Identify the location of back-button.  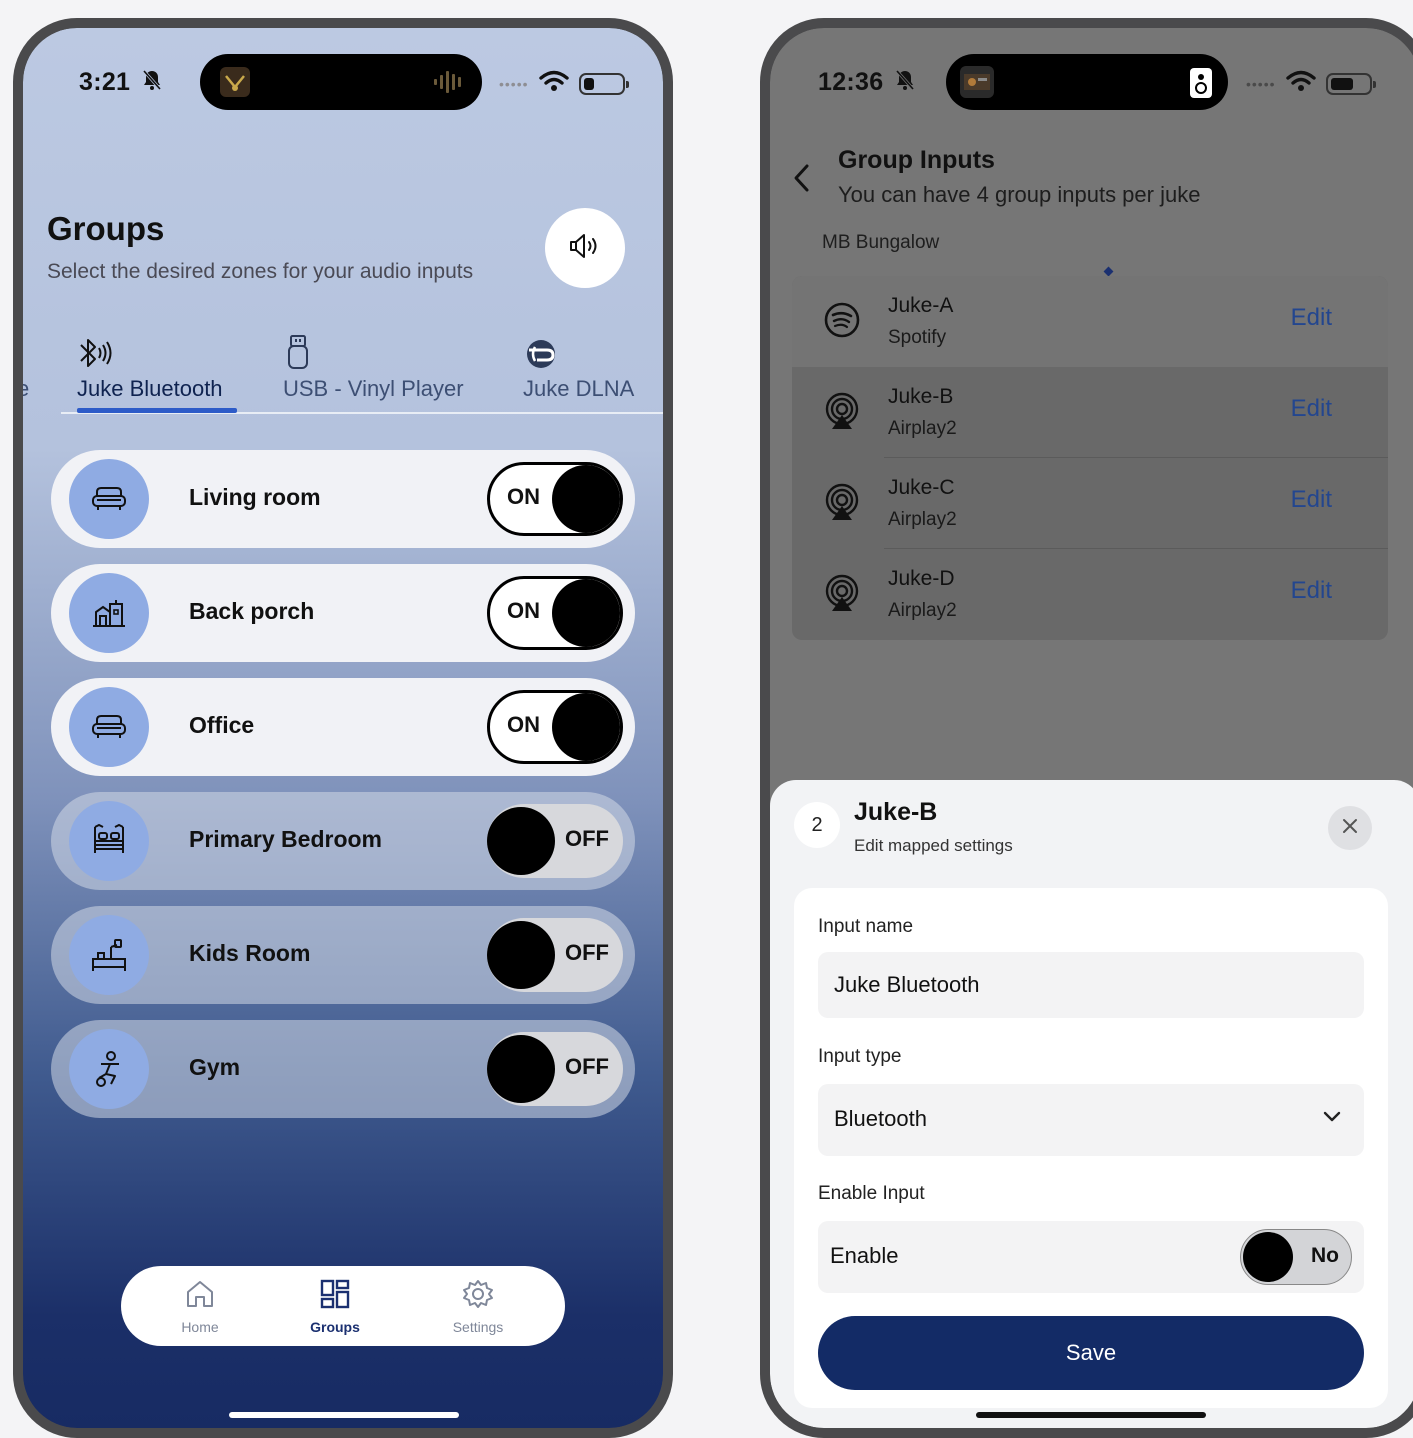
(802, 180).